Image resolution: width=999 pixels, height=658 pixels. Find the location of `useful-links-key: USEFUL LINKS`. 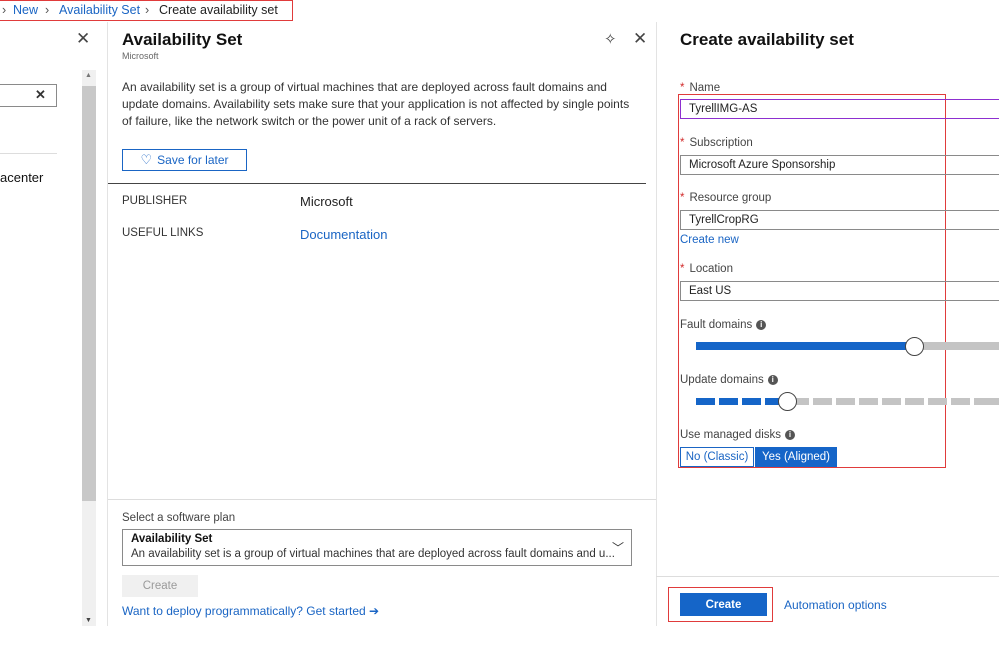

useful-links-key: USEFUL LINKS is located at coordinates (163, 233).